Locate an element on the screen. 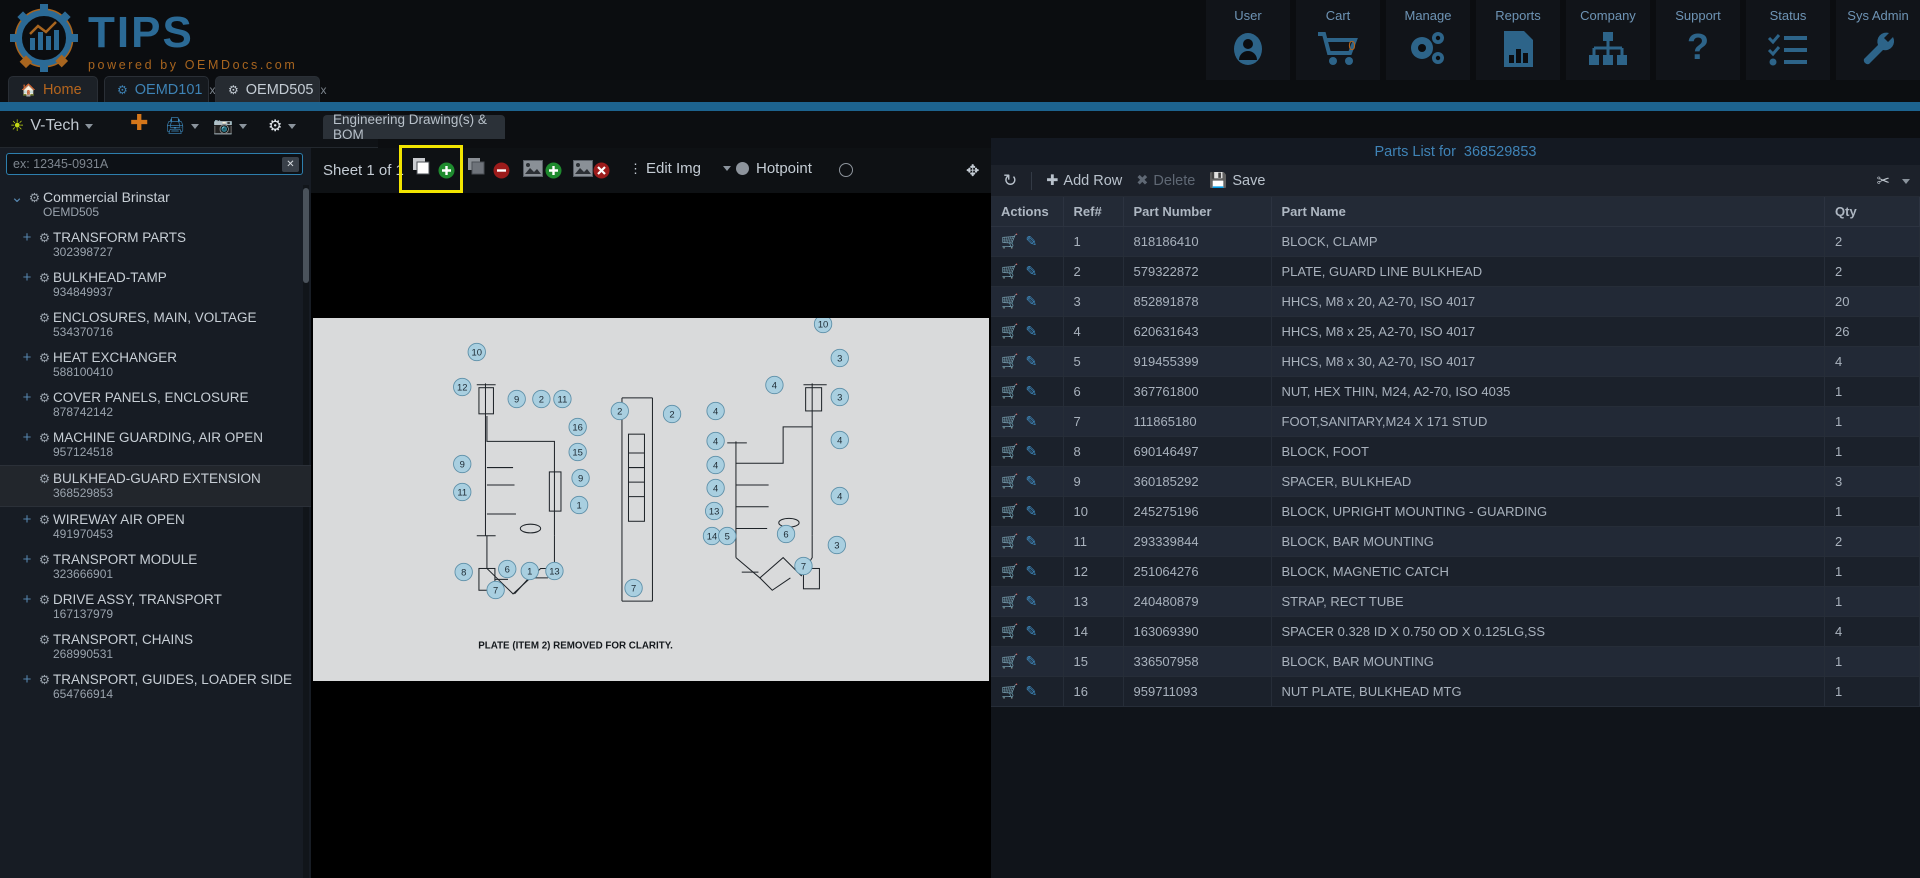  row-ref: 6 is located at coordinates (1093, 391).